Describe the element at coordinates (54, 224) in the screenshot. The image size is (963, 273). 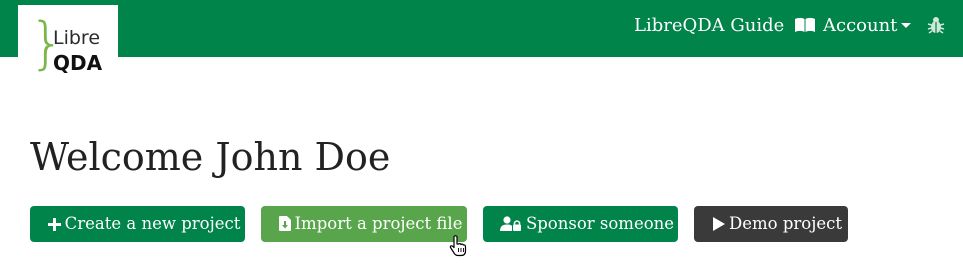
I see `plus-icon` at that location.